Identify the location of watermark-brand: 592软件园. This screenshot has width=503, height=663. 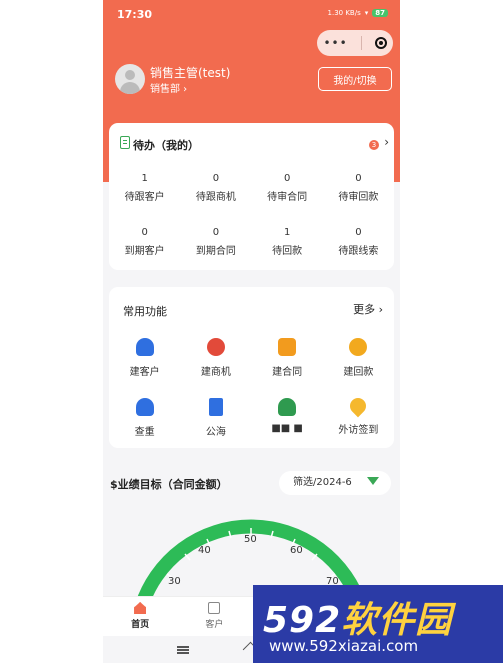
(357, 617).